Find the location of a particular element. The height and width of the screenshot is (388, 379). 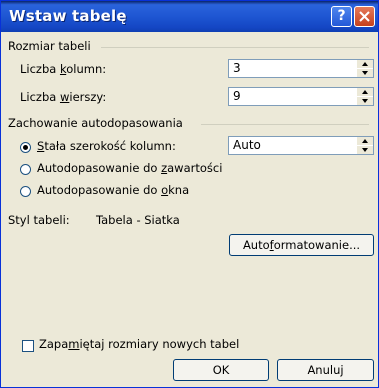

fixed-width-spinbox: Auto is located at coordinates (301, 145).